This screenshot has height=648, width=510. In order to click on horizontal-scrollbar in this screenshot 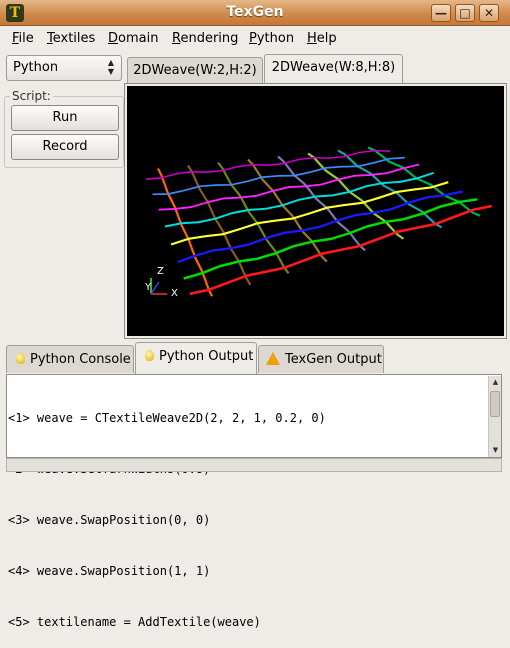, I will do `click(254, 465)`.